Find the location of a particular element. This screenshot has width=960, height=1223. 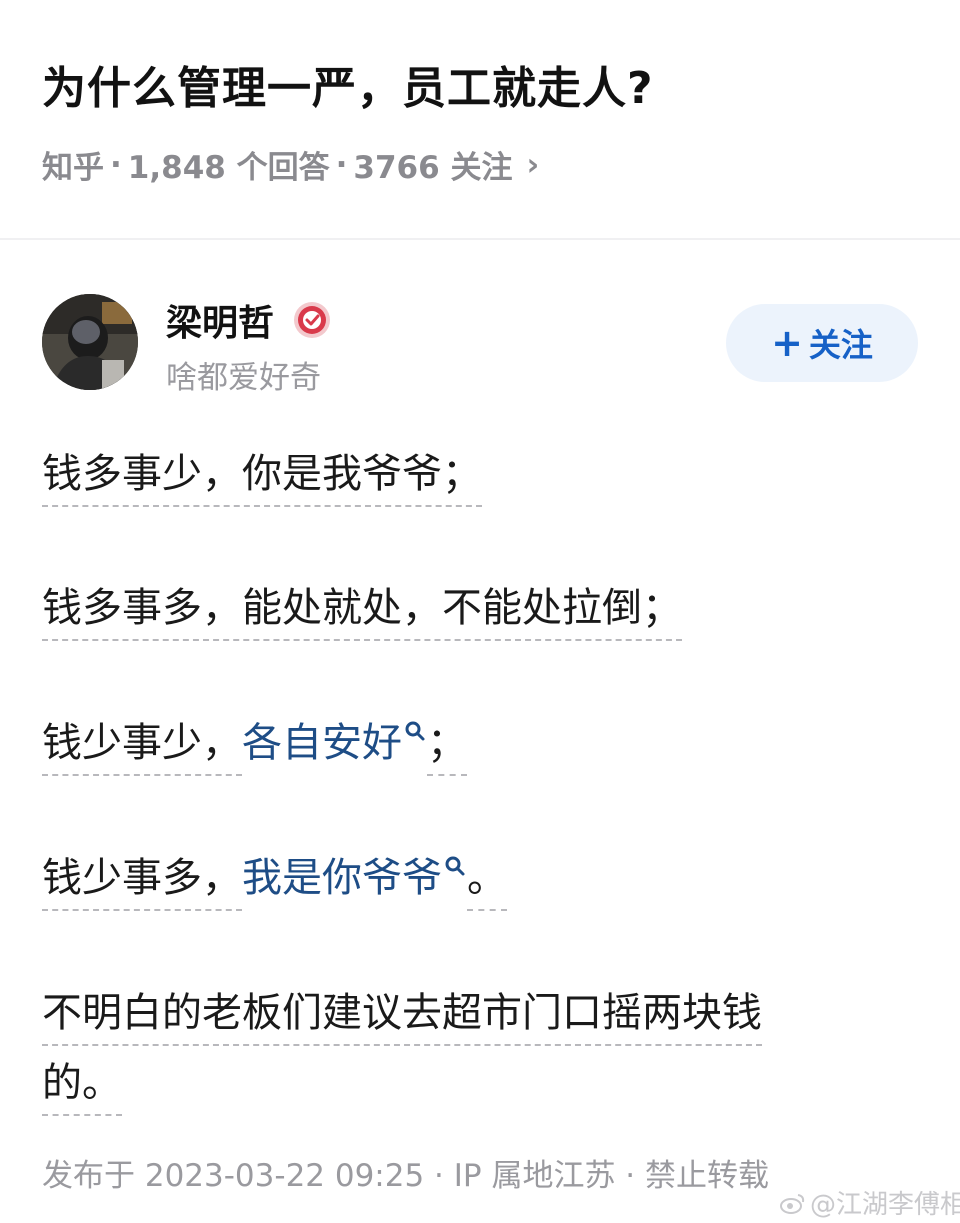

answer-text: 钱少事多， is located at coordinates (142, 883).